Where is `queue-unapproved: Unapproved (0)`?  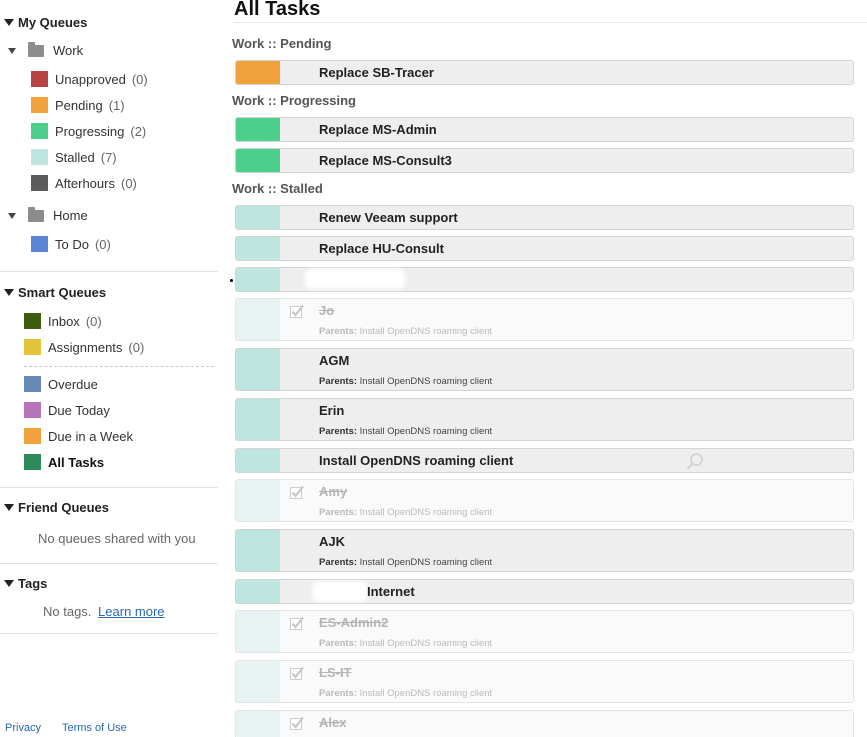
queue-unapproved: Unapproved (0) is located at coordinates (89, 79).